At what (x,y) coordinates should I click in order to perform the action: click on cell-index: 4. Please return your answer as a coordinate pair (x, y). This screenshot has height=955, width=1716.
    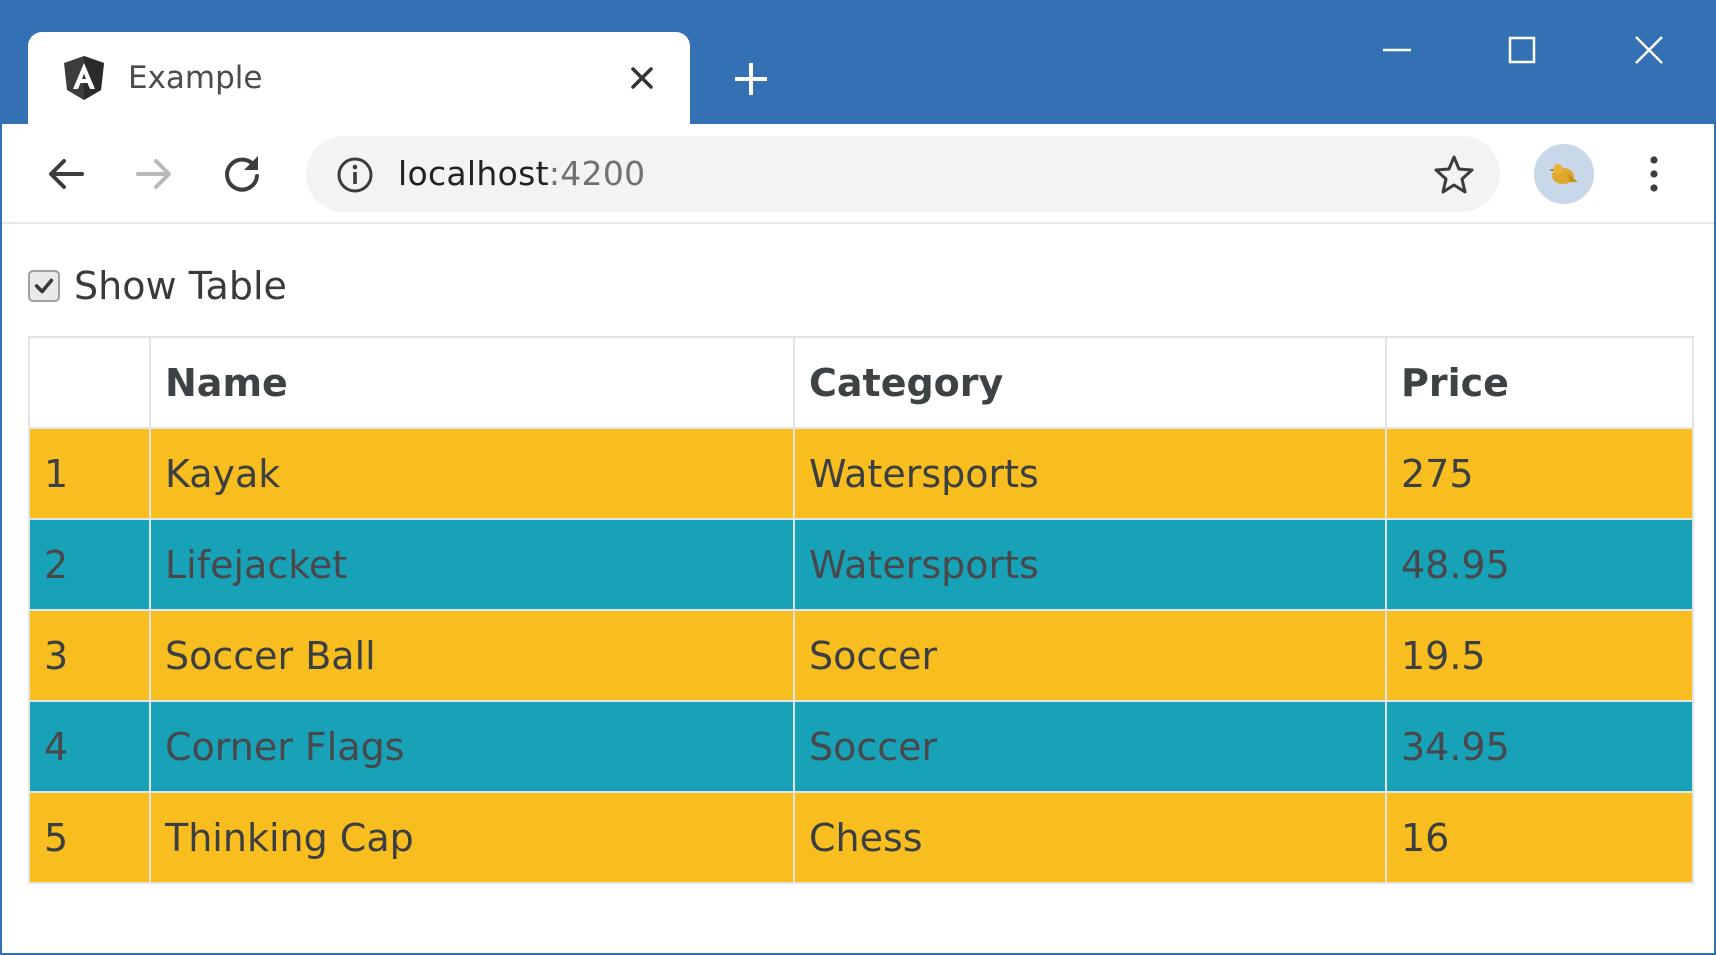
    Looking at the image, I should click on (89, 746).